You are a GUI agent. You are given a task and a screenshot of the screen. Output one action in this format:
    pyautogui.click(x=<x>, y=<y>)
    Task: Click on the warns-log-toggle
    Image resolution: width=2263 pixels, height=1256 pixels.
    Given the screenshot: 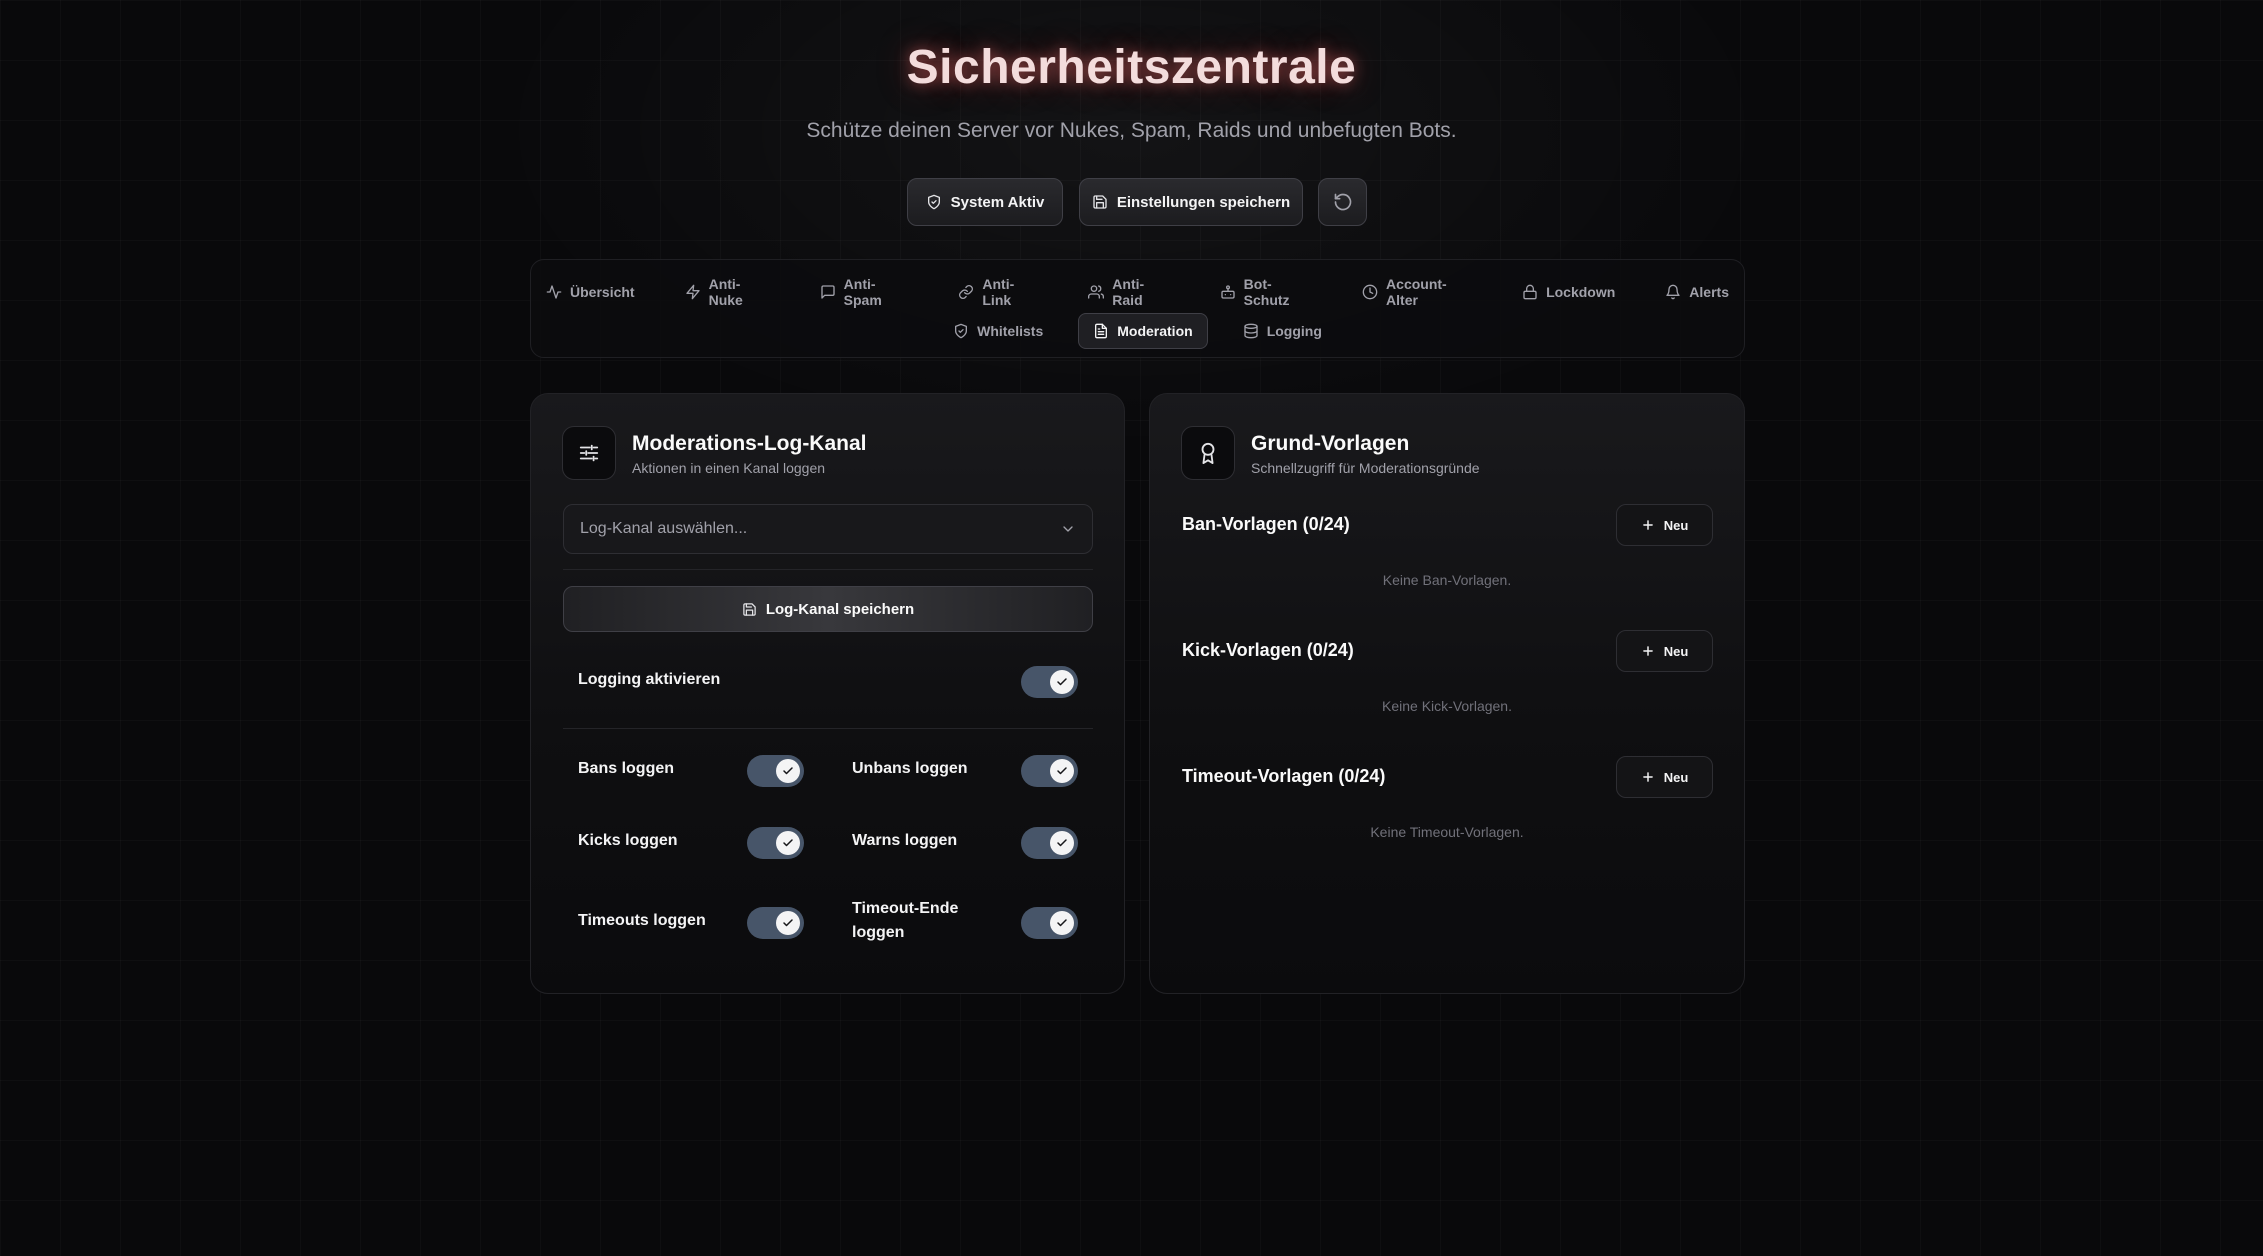 What is the action you would take?
    pyautogui.click(x=1049, y=843)
    